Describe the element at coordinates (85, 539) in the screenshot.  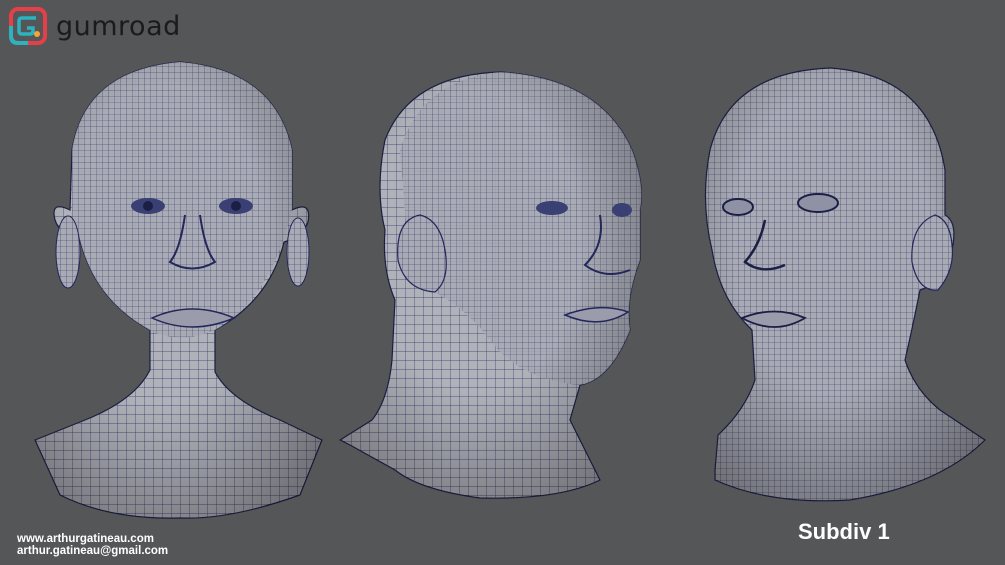
I see `author-website: www.arthurgatineau.com` at that location.